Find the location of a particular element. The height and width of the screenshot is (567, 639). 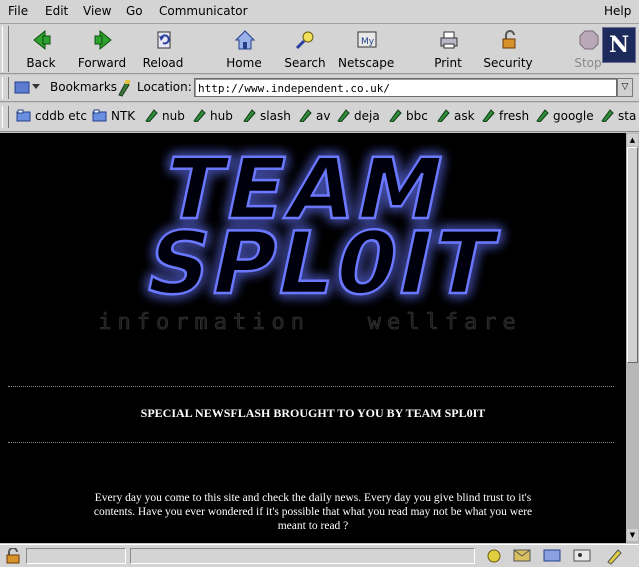

print-icon is located at coordinates (449, 40).